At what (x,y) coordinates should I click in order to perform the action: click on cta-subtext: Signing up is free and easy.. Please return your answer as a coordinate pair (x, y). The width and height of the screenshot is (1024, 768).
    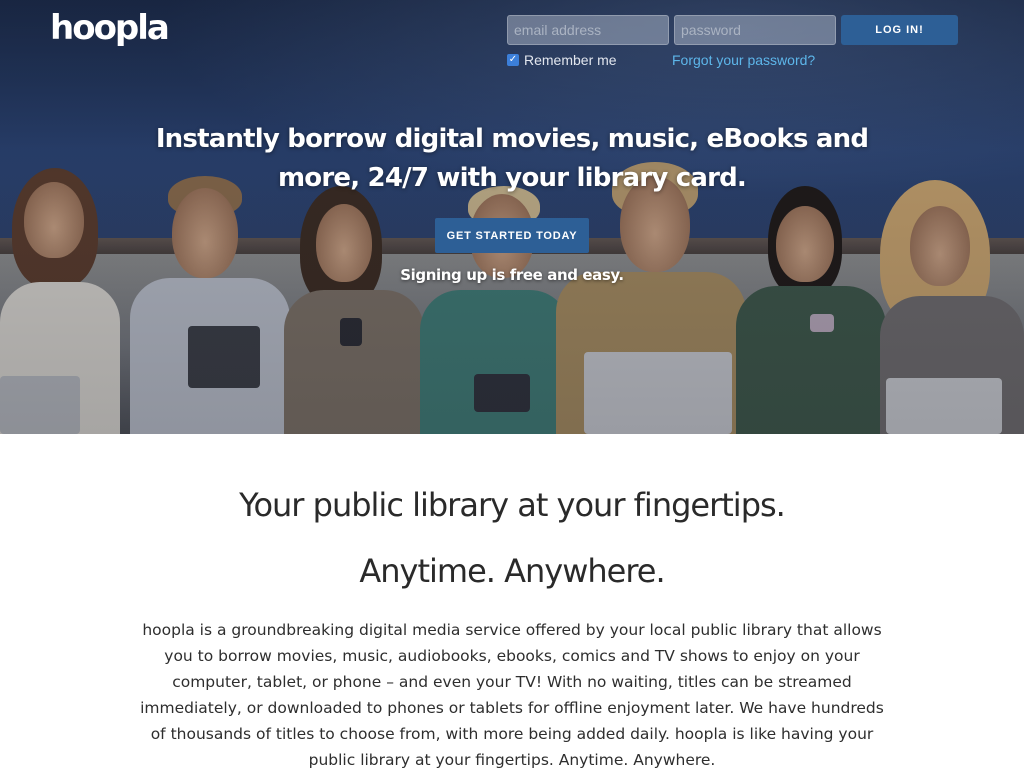
    Looking at the image, I should click on (512, 275).